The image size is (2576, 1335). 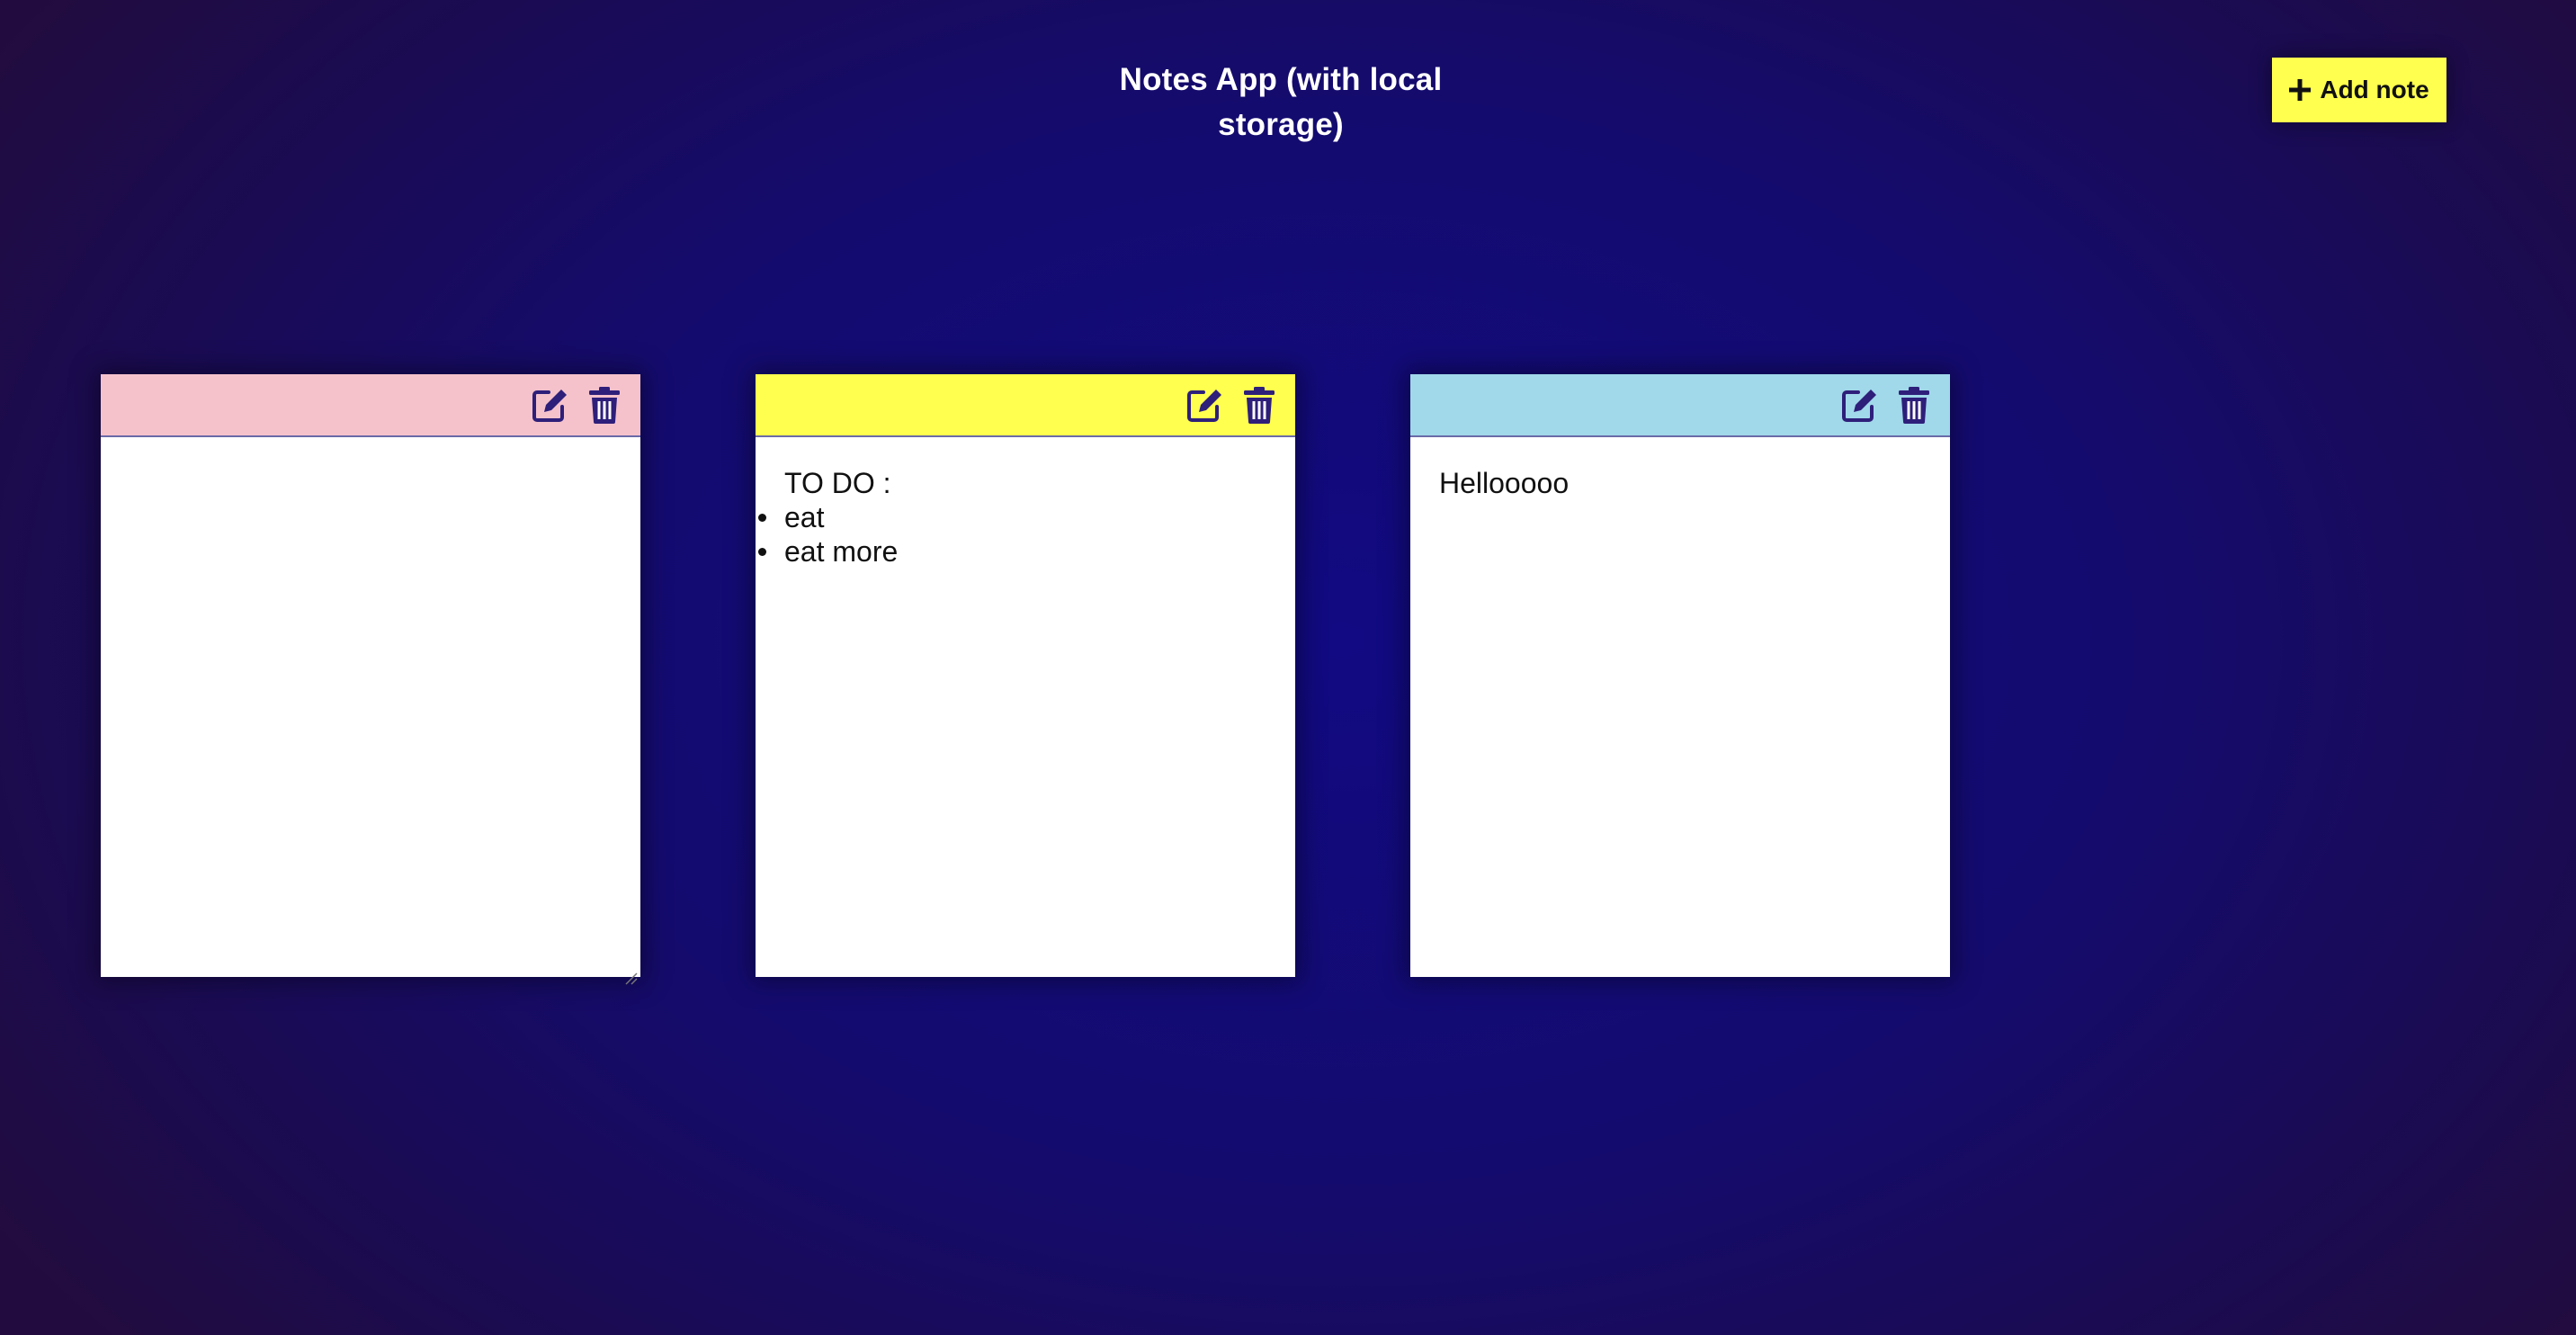 I want to click on note-card: Hellooooo, so click(x=1680, y=675).